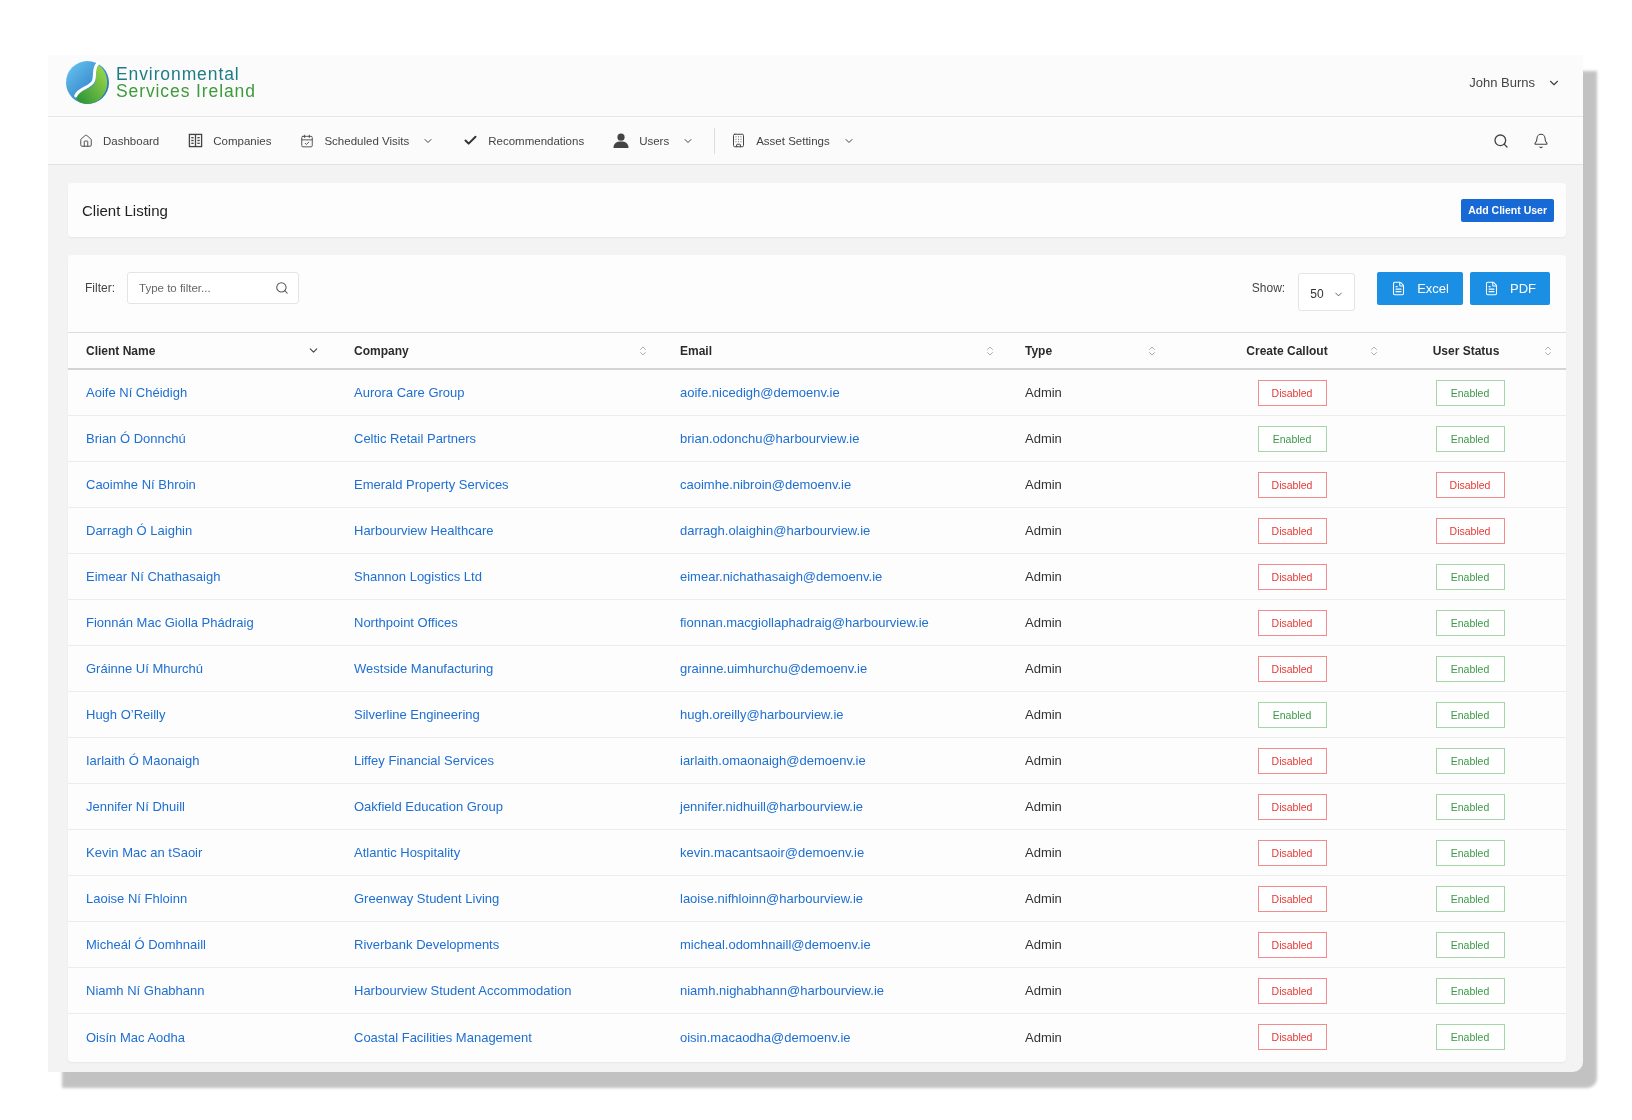  Describe the element at coordinates (1399, 288) in the screenshot. I see `document-icon` at that location.